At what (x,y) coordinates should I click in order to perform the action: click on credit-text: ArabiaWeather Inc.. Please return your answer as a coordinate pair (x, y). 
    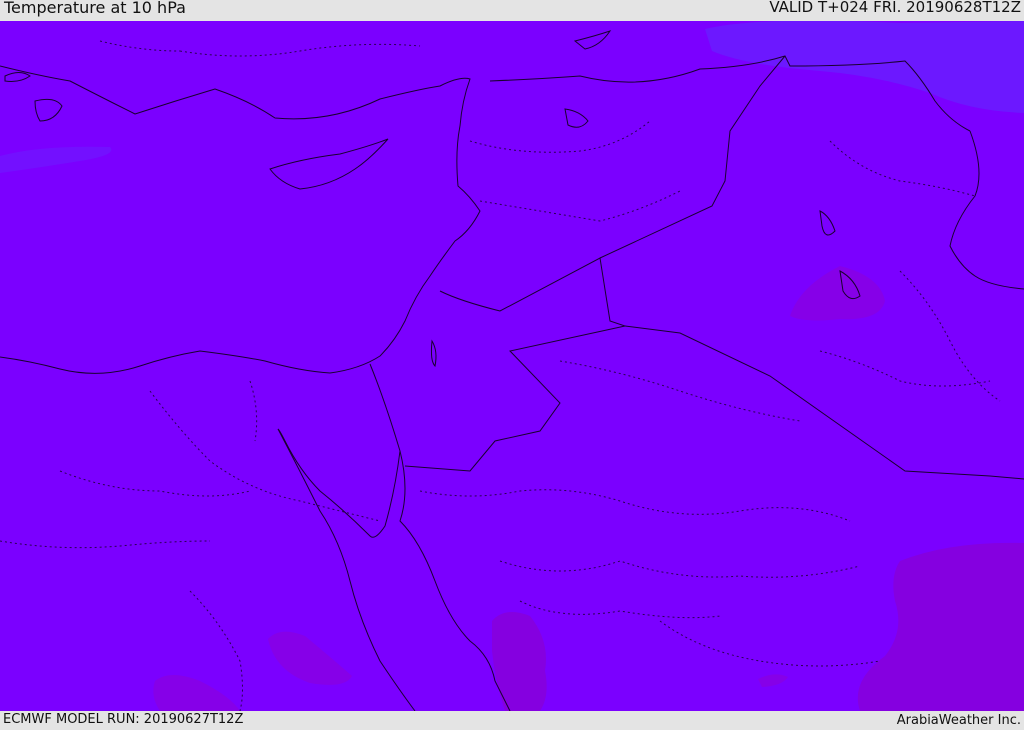
    Looking at the image, I should click on (958, 720).